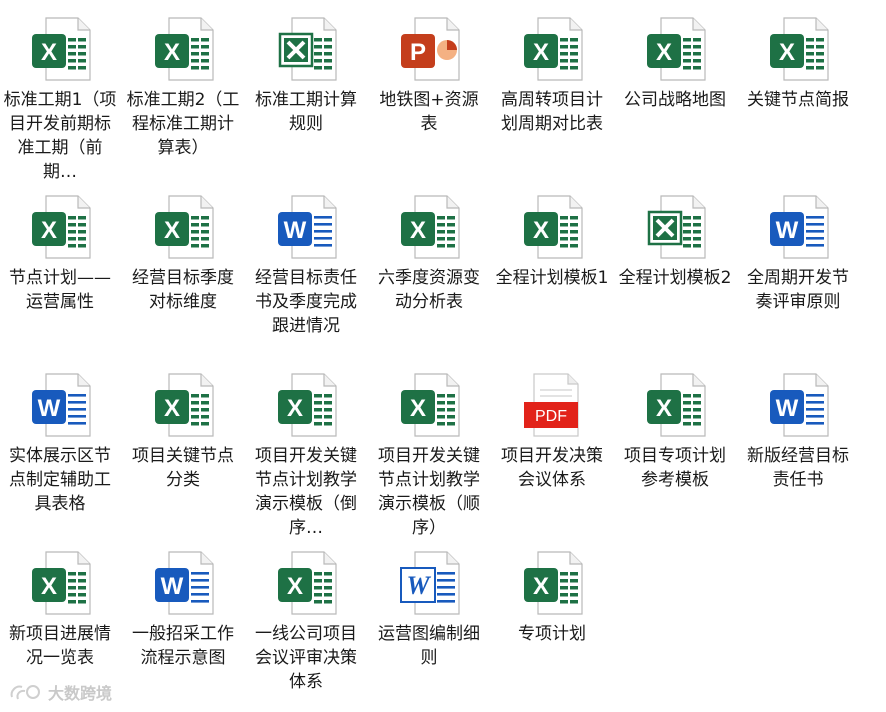  Describe the element at coordinates (183, 646) in the screenshot. I see `file-name: 一般招采工作流程示意图` at that location.